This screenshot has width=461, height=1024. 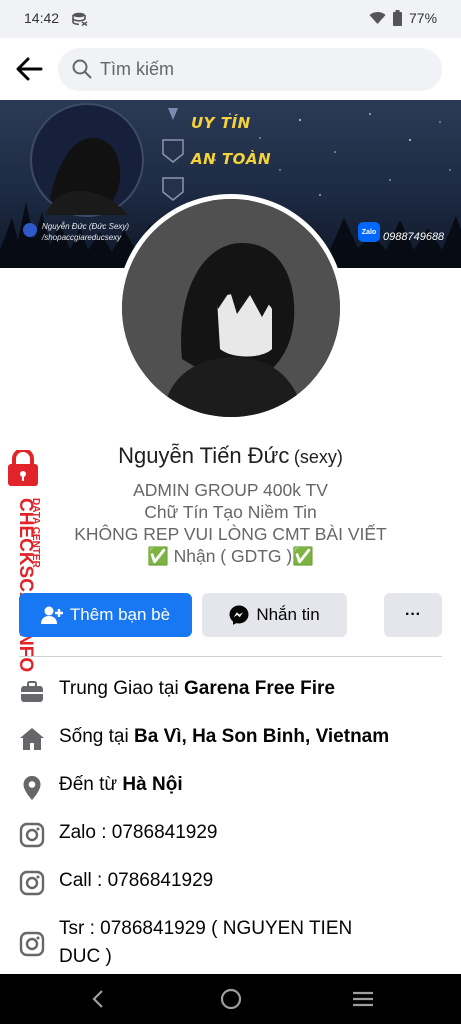 What do you see at coordinates (377, 18) in the screenshot?
I see `wifi-icon` at bounding box center [377, 18].